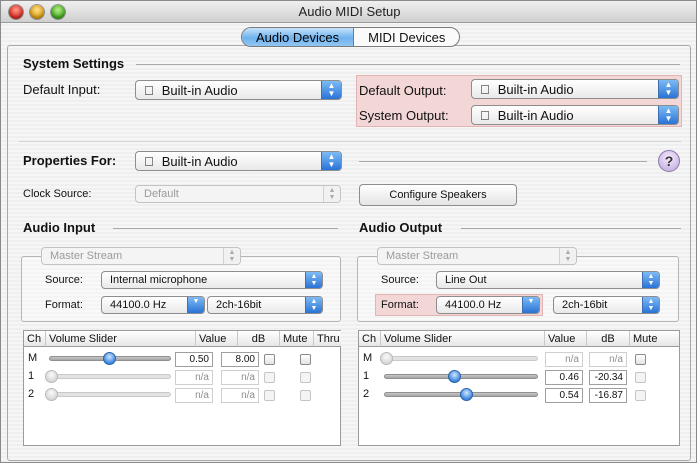  What do you see at coordinates (575, 89) in the screenshot?
I see `default-output-popup: Built-in Audio ▲▼` at bounding box center [575, 89].